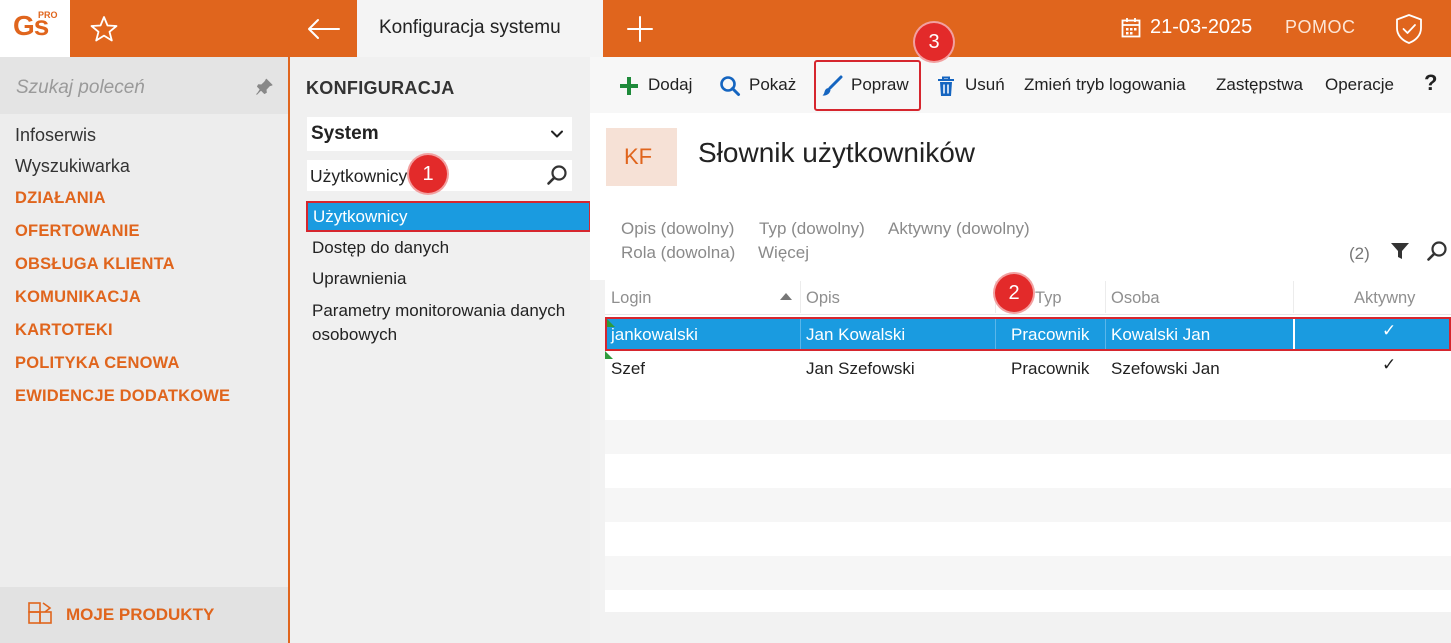 This screenshot has height=643, width=1451. What do you see at coordinates (730, 86) in the screenshot?
I see `magnifier-icon` at bounding box center [730, 86].